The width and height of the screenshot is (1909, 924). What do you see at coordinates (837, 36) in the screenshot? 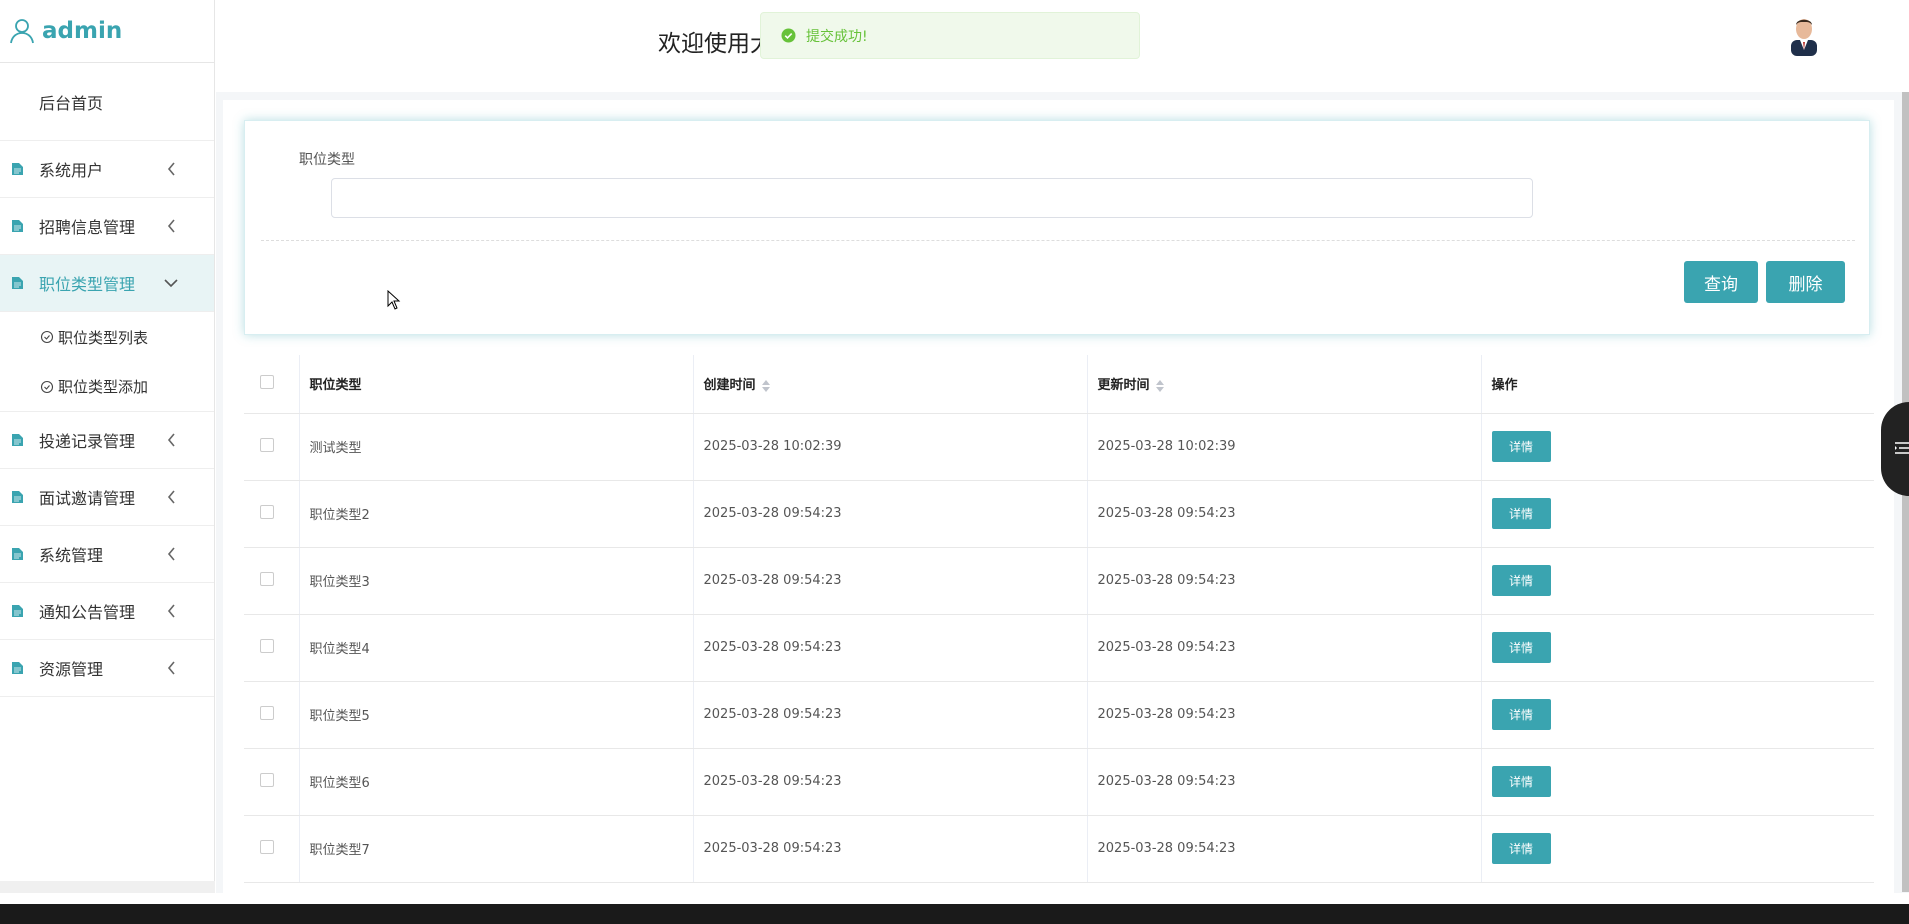
I see `toast-message: 提交成功!` at bounding box center [837, 36].